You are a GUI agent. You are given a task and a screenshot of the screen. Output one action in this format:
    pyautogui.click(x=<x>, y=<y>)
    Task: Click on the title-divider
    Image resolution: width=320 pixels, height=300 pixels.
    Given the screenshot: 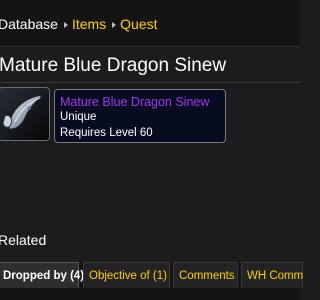 What is the action you would take?
    pyautogui.click(x=150, y=82)
    